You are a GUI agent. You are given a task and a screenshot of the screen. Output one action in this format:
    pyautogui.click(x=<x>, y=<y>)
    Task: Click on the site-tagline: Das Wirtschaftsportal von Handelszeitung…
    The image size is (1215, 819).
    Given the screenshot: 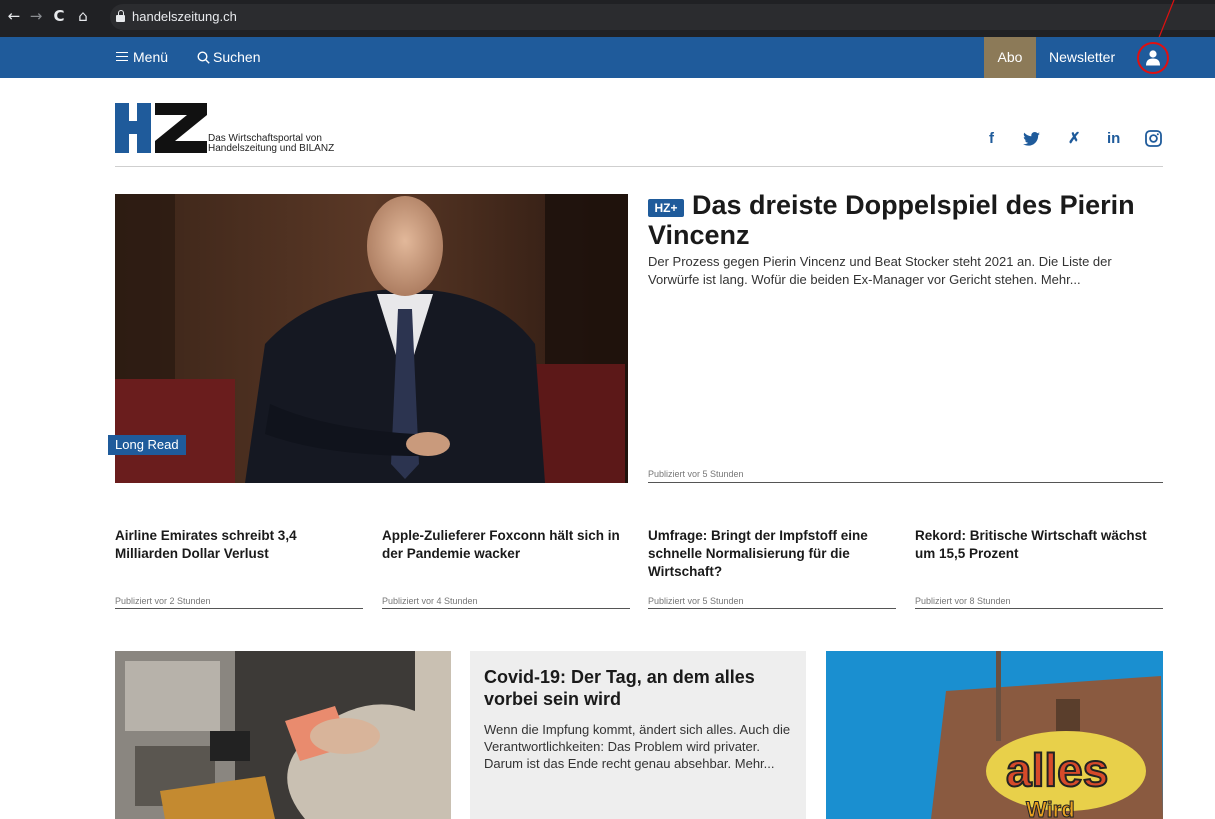 What is the action you would take?
    pyautogui.click(x=271, y=144)
    